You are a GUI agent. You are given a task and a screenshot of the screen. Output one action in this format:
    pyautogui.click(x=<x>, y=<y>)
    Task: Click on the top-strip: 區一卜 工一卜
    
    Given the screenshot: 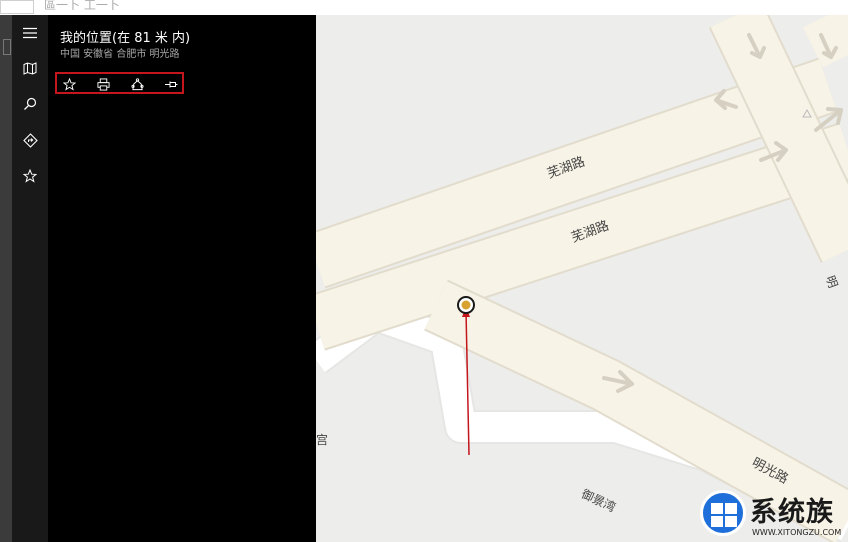 What is the action you would take?
    pyautogui.click(x=424, y=8)
    